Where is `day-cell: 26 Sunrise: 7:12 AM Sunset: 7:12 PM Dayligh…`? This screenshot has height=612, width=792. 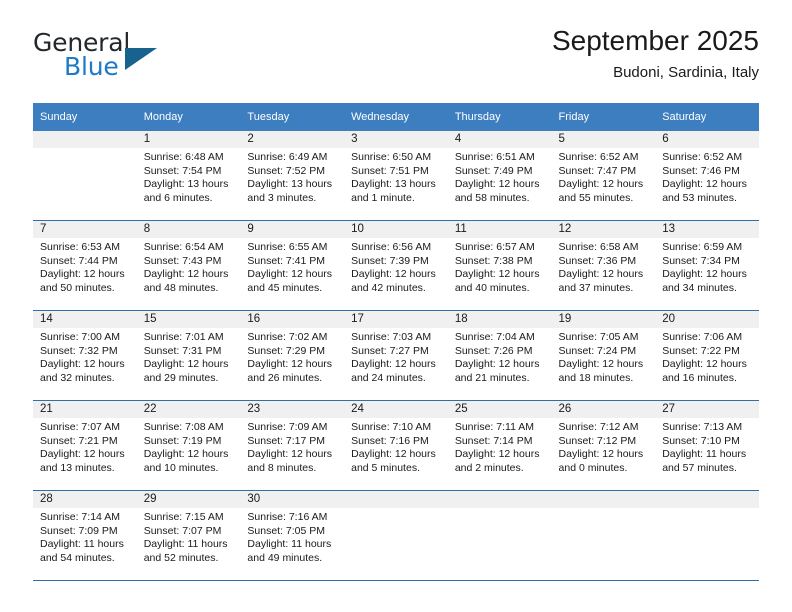 day-cell: 26 Sunrise: 7:12 AM Sunset: 7:12 PM Dayligh… is located at coordinates (603, 445).